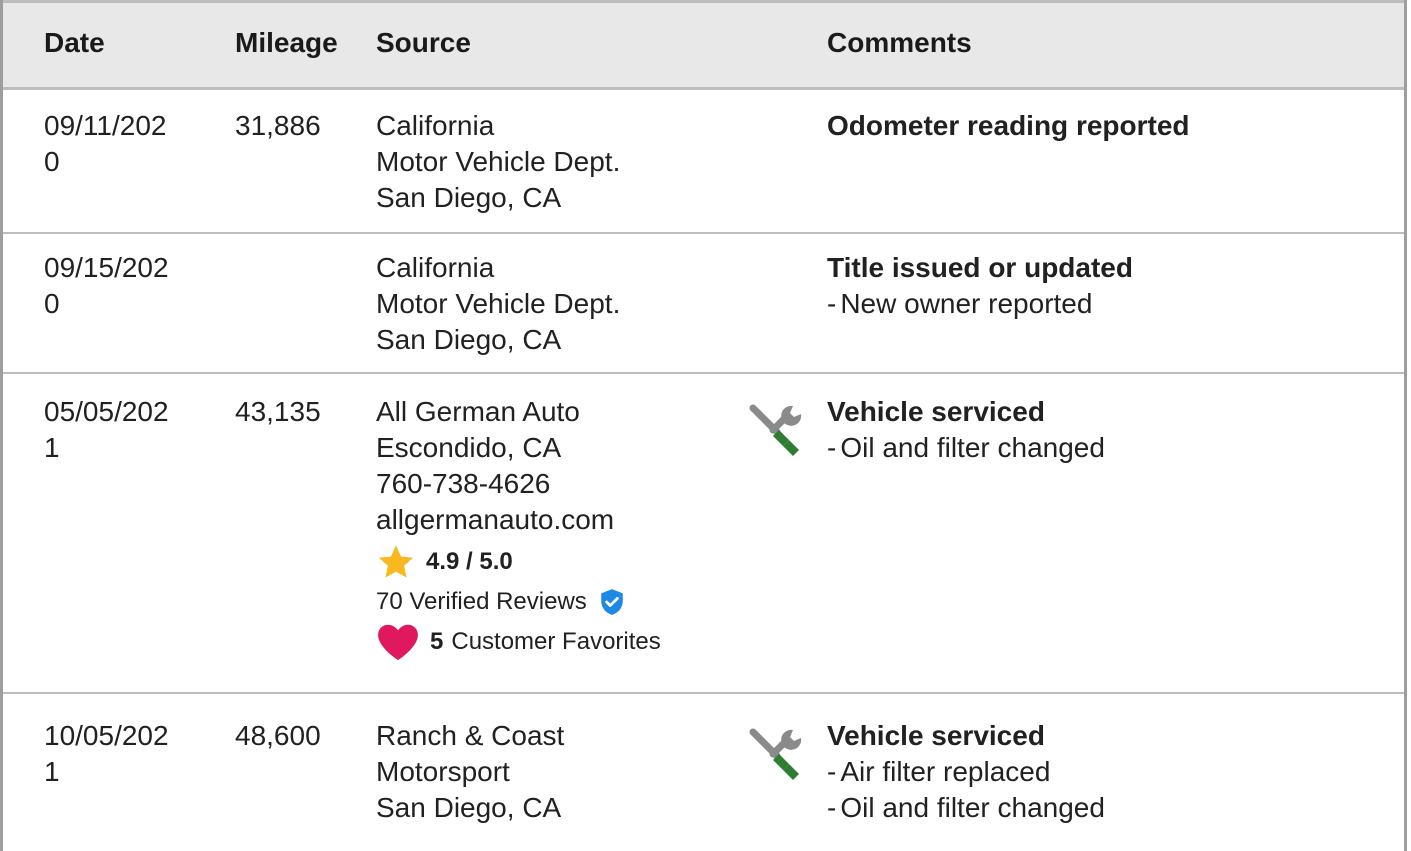 The height and width of the screenshot is (851, 1411). What do you see at coordinates (106, 753) in the screenshot?
I see `date-cell: 10/05/202 1` at bounding box center [106, 753].